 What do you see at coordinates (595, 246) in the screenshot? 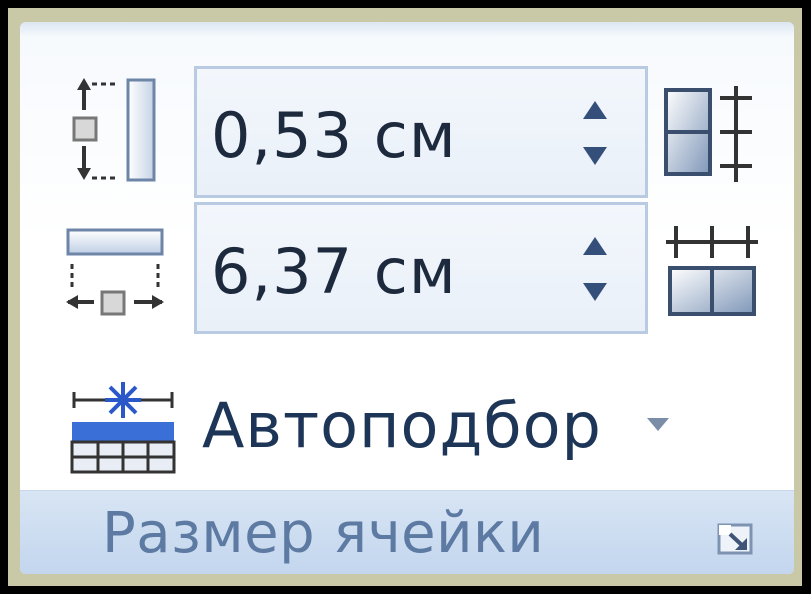
I see `column-width-increase-button` at bounding box center [595, 246].